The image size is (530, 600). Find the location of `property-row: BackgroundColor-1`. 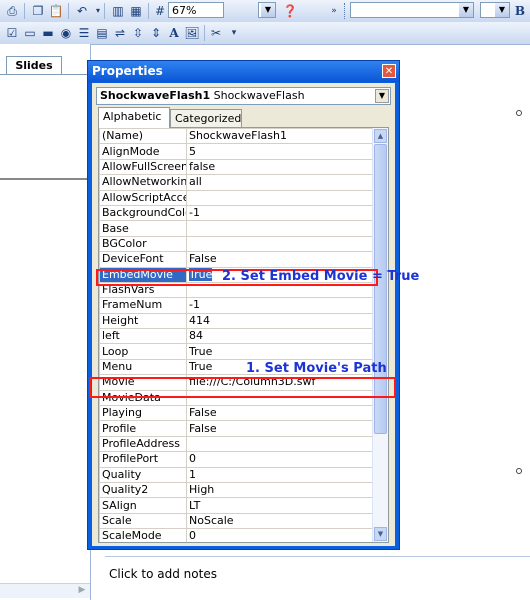

property-row: BackgroundColor-1 is located at coordinates (236, 213).